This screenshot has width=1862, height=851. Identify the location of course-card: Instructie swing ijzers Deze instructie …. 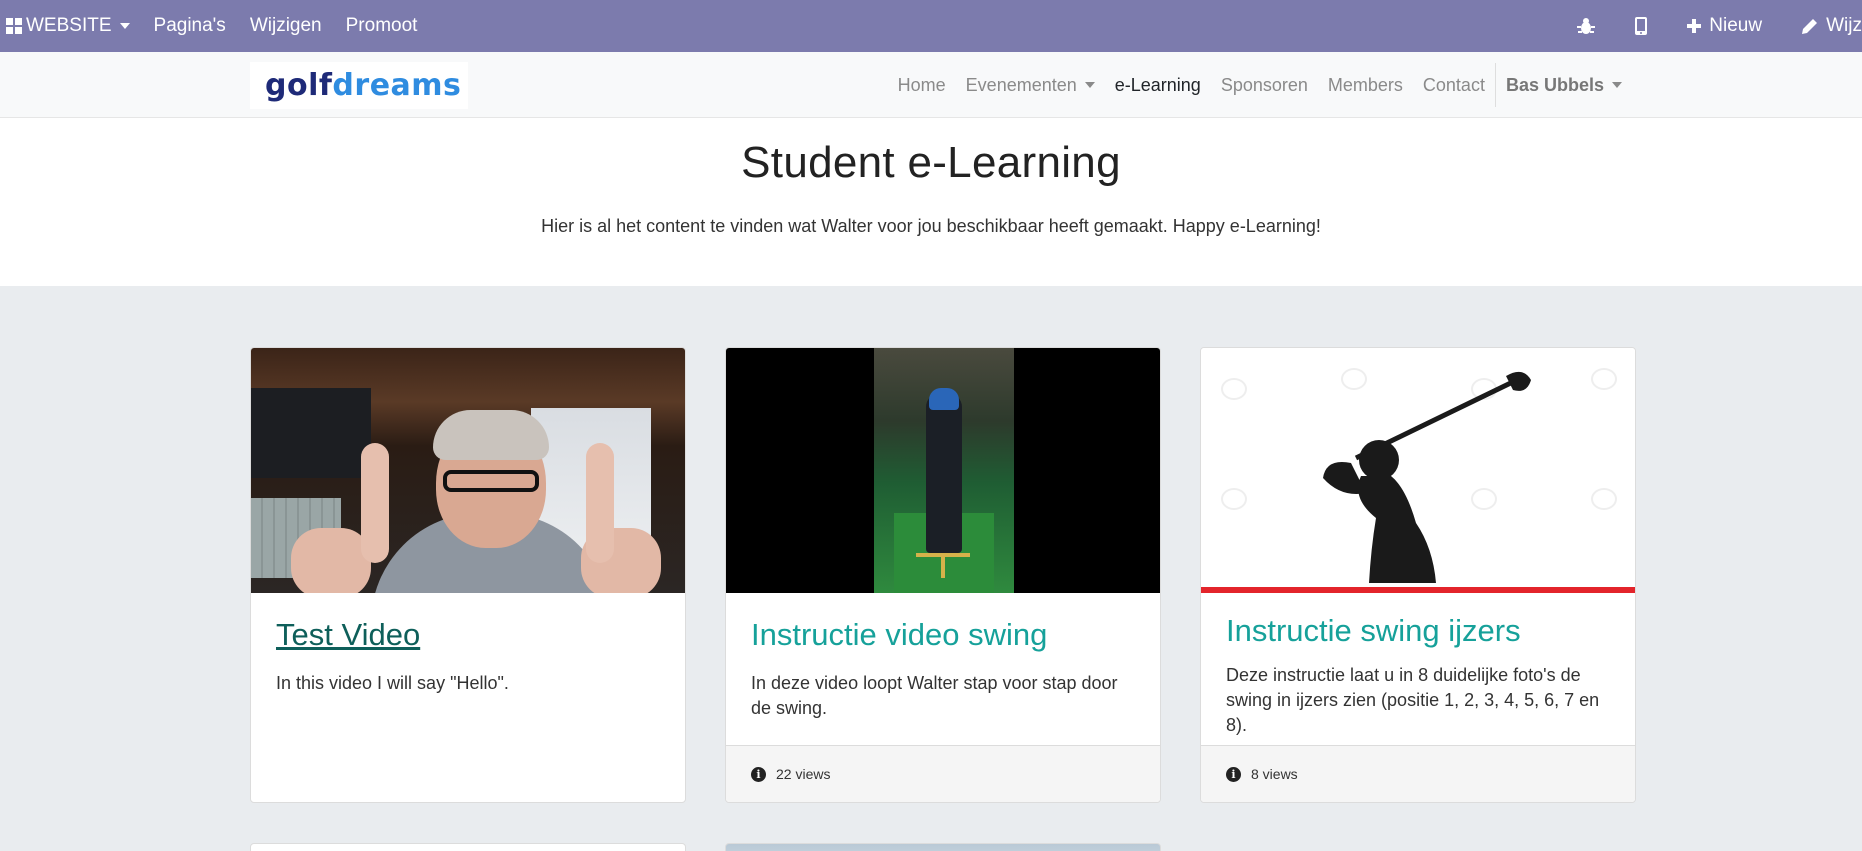
(1418, 575).